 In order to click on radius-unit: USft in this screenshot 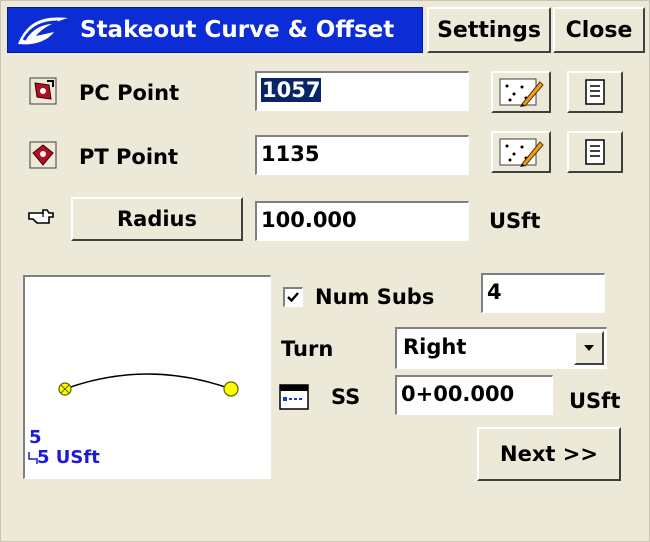, I will do `click(515, 221)`.